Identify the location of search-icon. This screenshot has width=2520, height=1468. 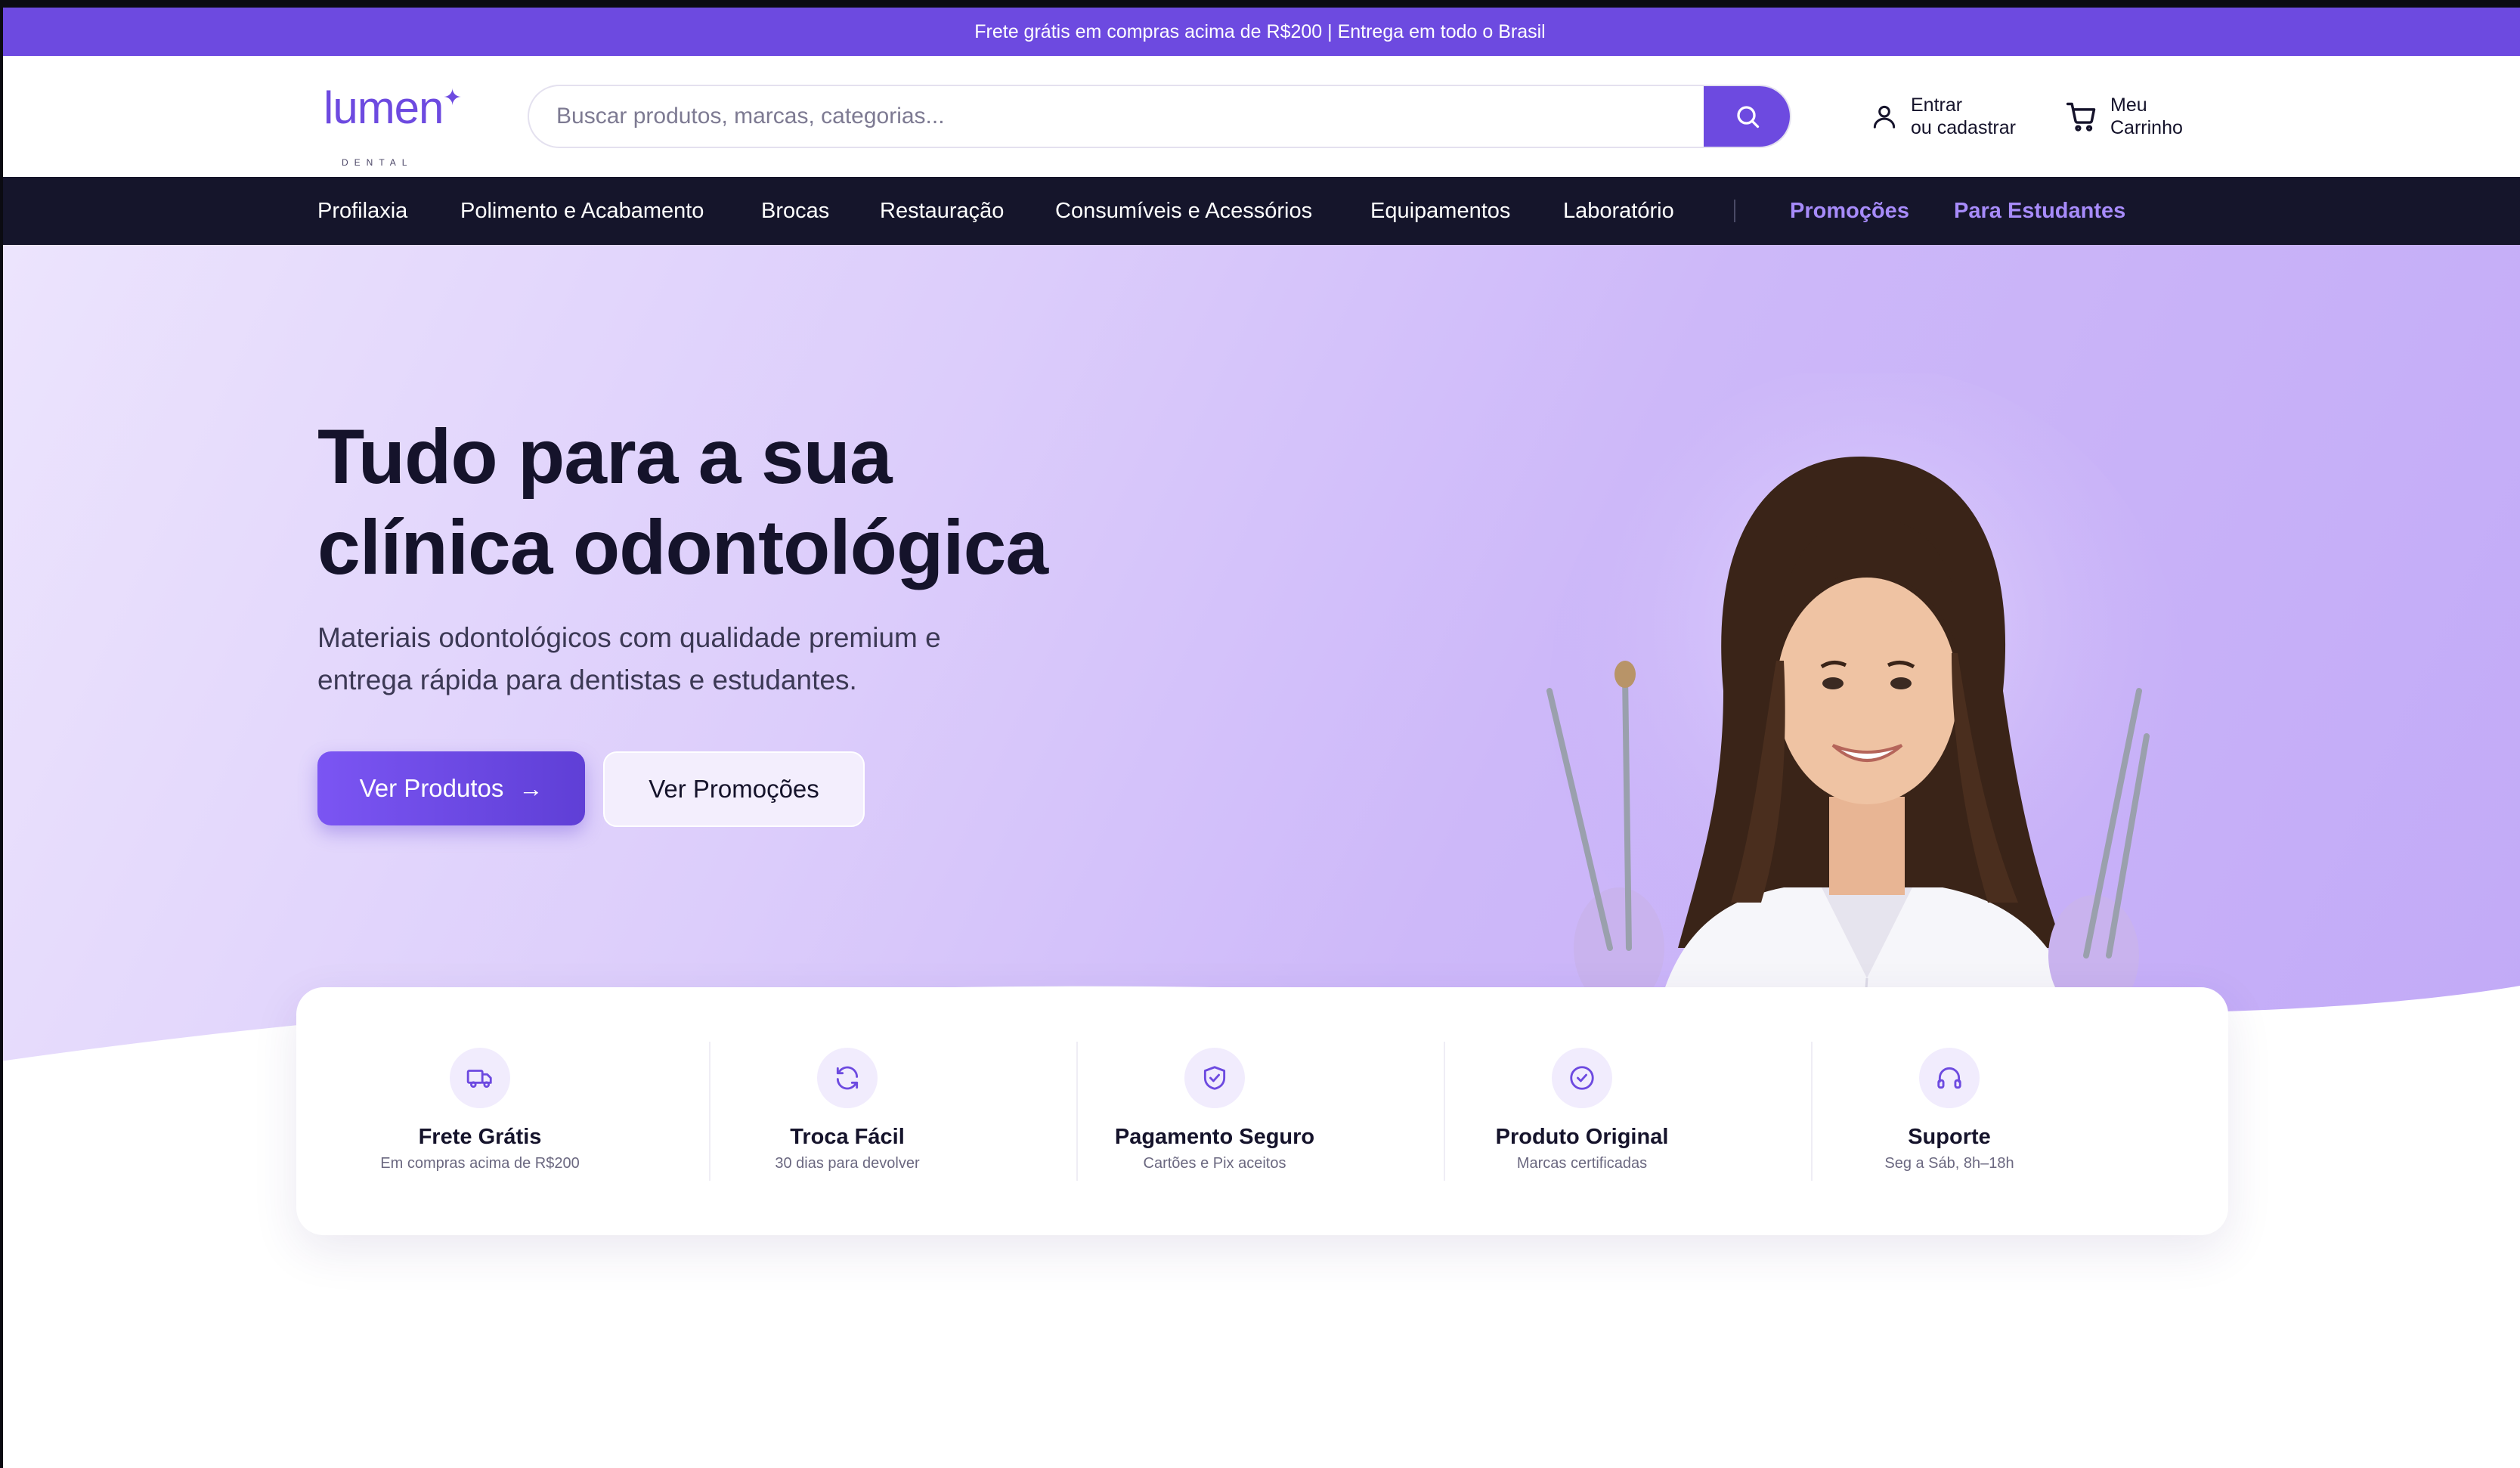
(1748, 117).